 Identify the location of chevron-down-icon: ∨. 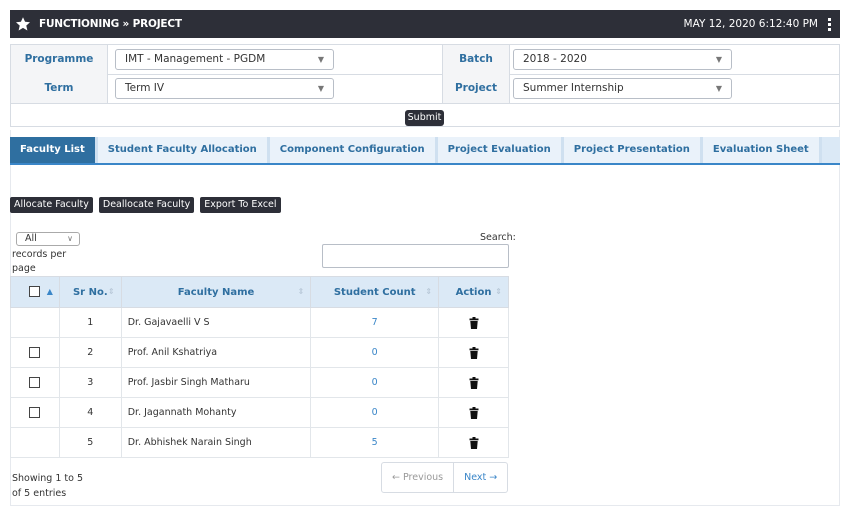
(70, 238).